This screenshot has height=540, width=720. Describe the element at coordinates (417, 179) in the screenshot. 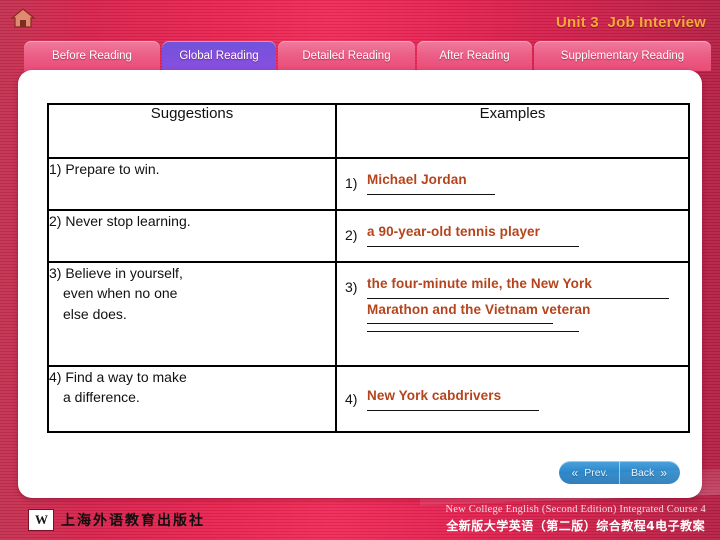

I see `answer-text: Michael Jordan` at that location.